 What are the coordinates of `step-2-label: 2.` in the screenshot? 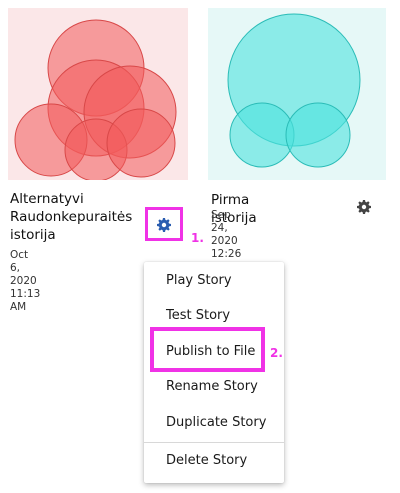 It's located at (276, 353).